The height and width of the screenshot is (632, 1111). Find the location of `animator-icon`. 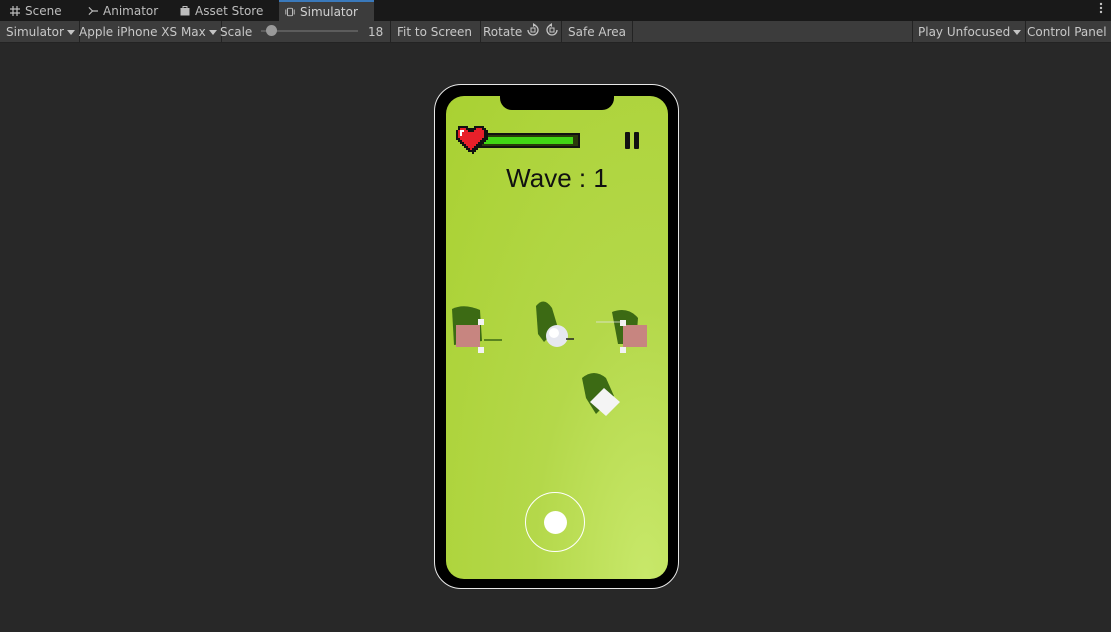

animator-icon is located at coordinates (93, 11).